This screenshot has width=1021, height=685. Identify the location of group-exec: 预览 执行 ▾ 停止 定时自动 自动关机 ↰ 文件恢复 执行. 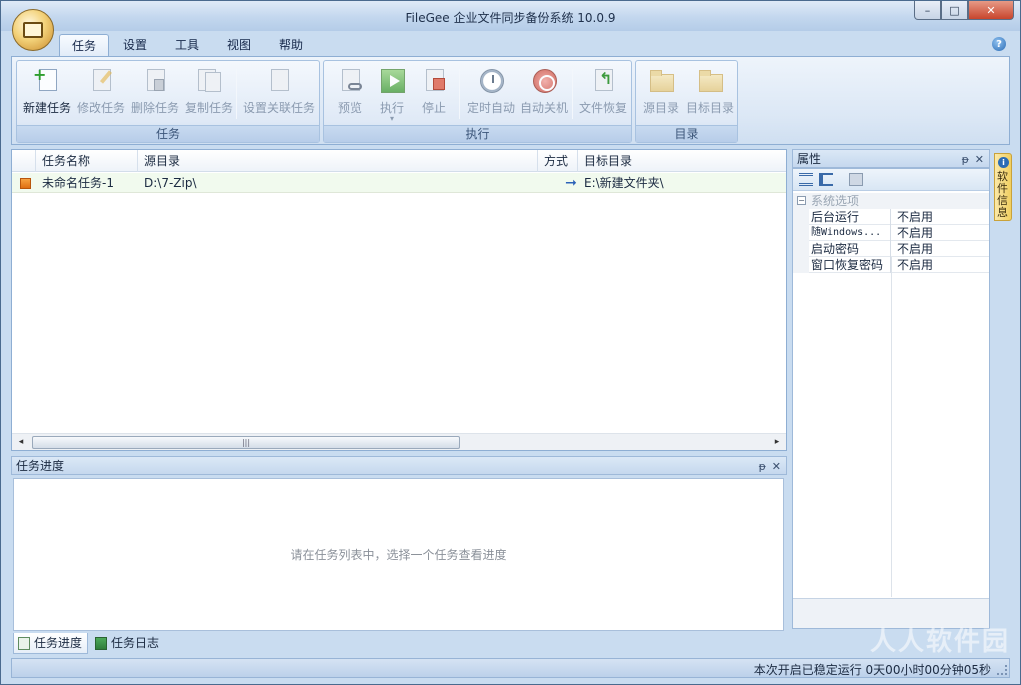
(477, 101).